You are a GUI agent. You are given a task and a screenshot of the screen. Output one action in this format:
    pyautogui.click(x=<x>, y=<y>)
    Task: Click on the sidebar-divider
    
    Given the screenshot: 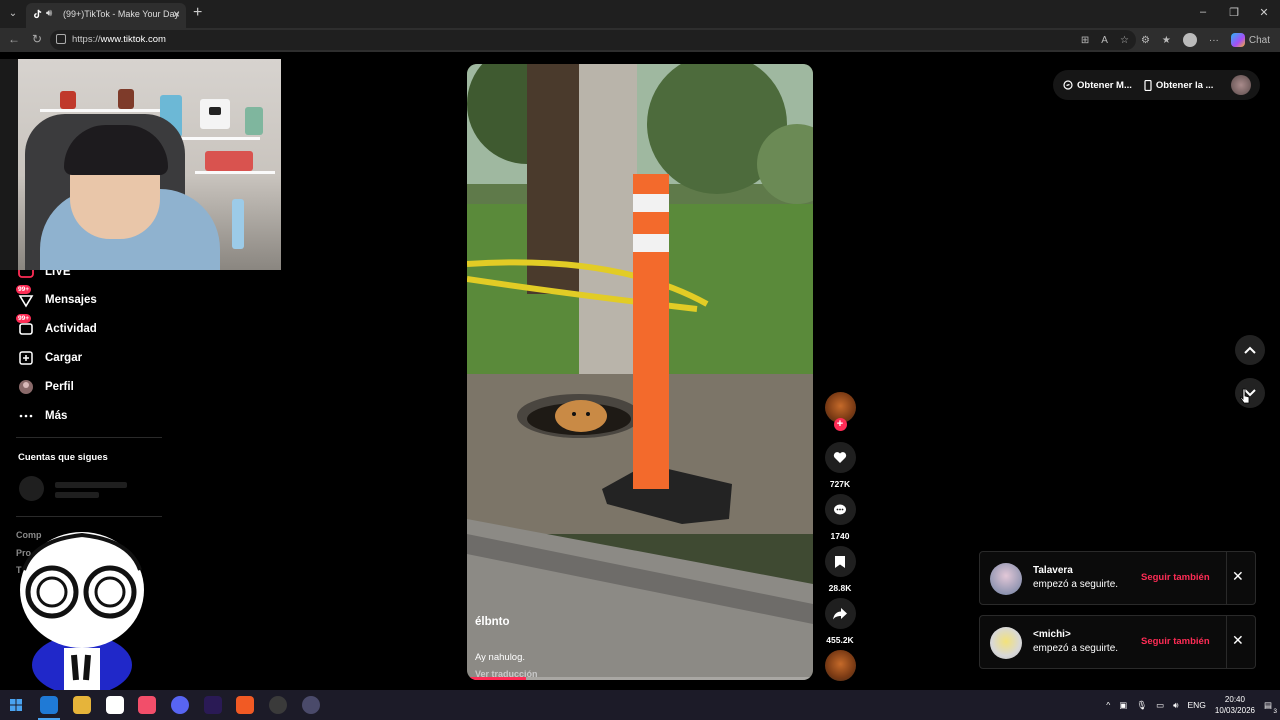 What is the action you would take?
    pyautogui.click(x=89, y=437)
    